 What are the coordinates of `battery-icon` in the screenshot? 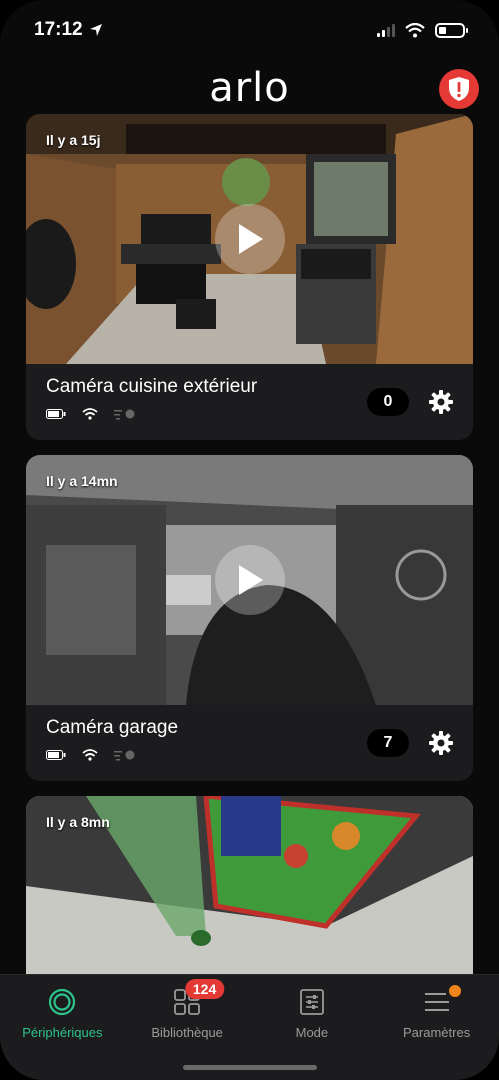 It's located at (451, 30).